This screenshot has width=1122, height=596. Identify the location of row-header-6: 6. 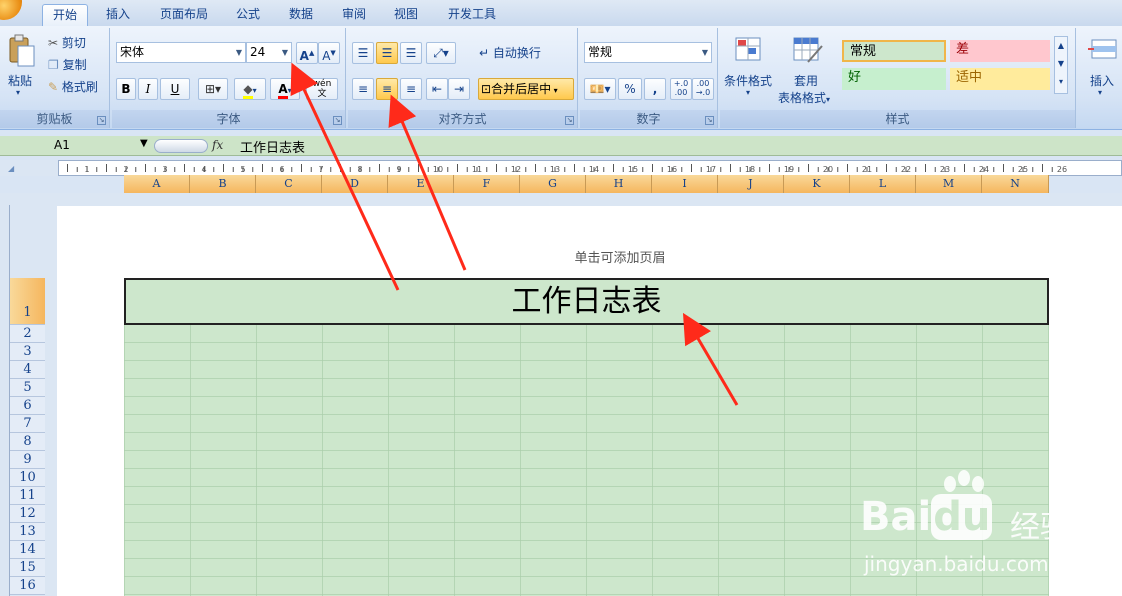
(27, 406).